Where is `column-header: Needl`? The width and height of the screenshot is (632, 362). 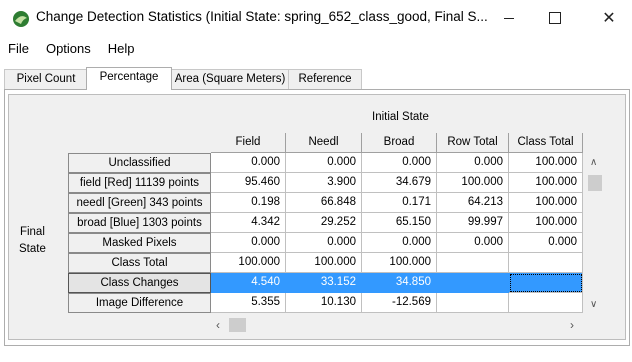 column-header: Needl is located at coordinates (324, 143).